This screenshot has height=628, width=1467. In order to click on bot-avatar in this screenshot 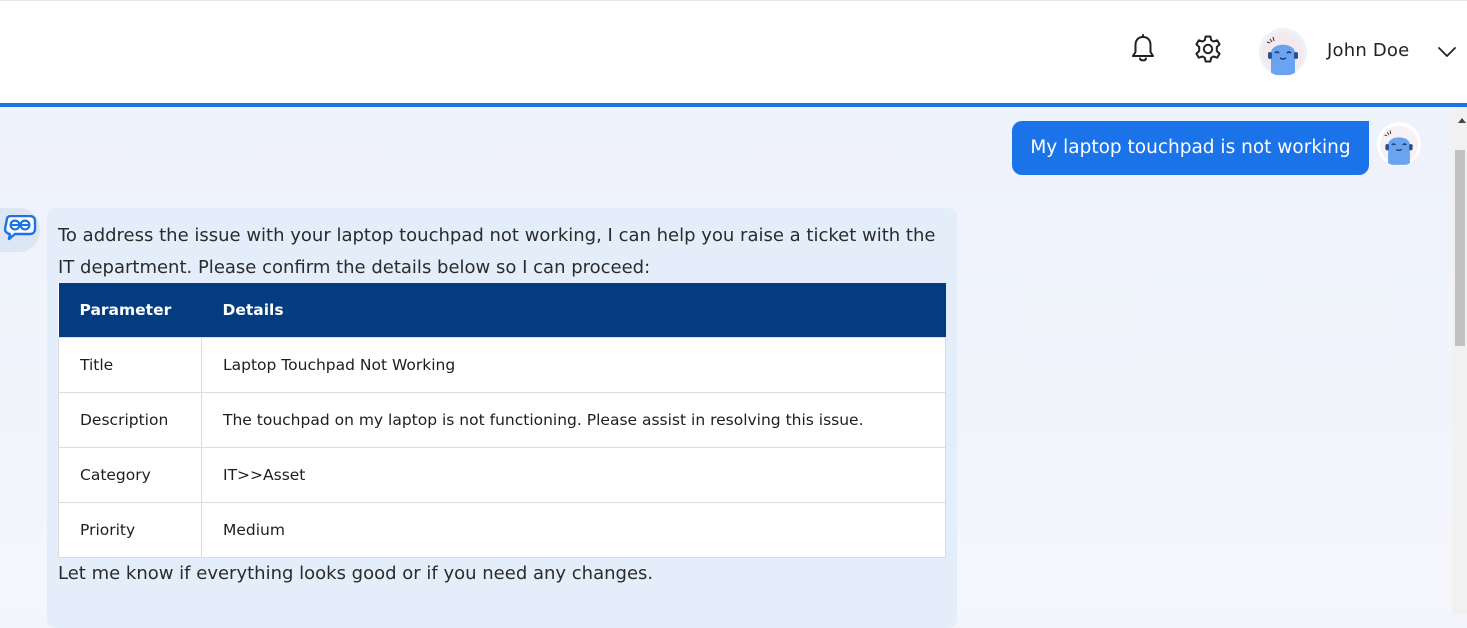, I will do `click(20, 230)`.